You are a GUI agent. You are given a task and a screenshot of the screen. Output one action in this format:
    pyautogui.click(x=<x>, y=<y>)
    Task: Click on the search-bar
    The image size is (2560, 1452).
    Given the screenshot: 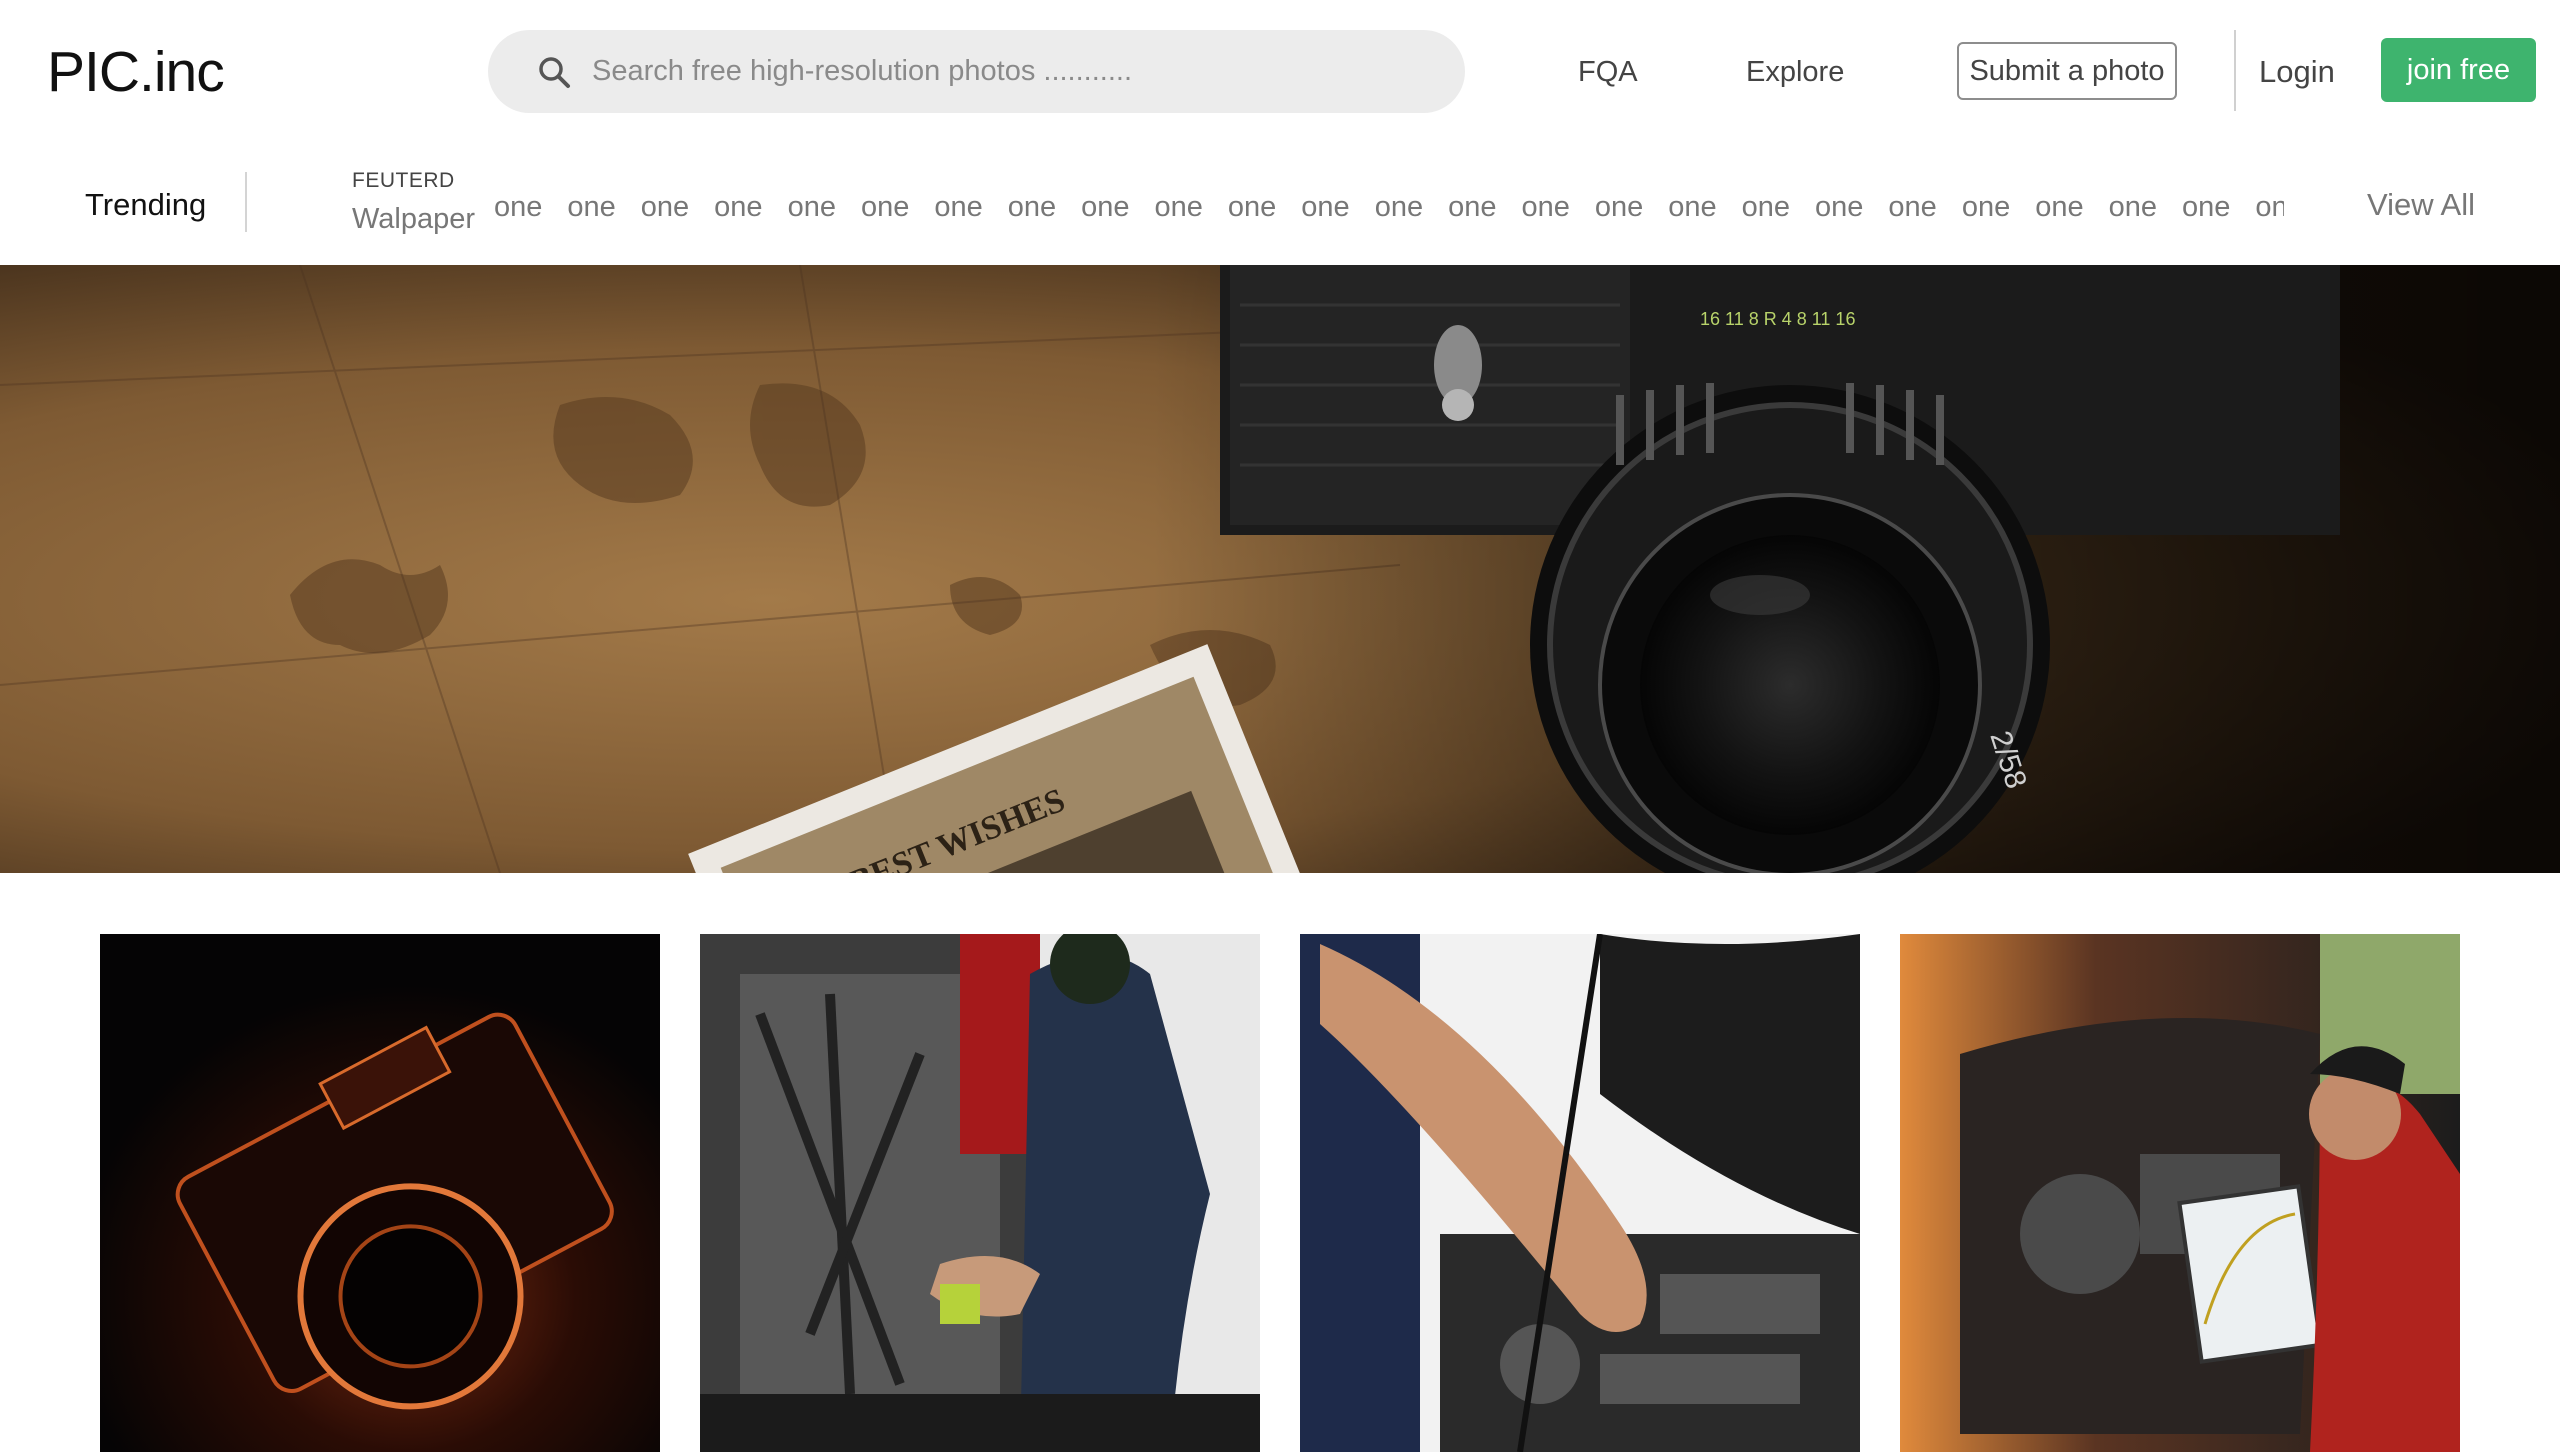 What is the action you would take?
    pyautogui.click(x=976, y=71)
    